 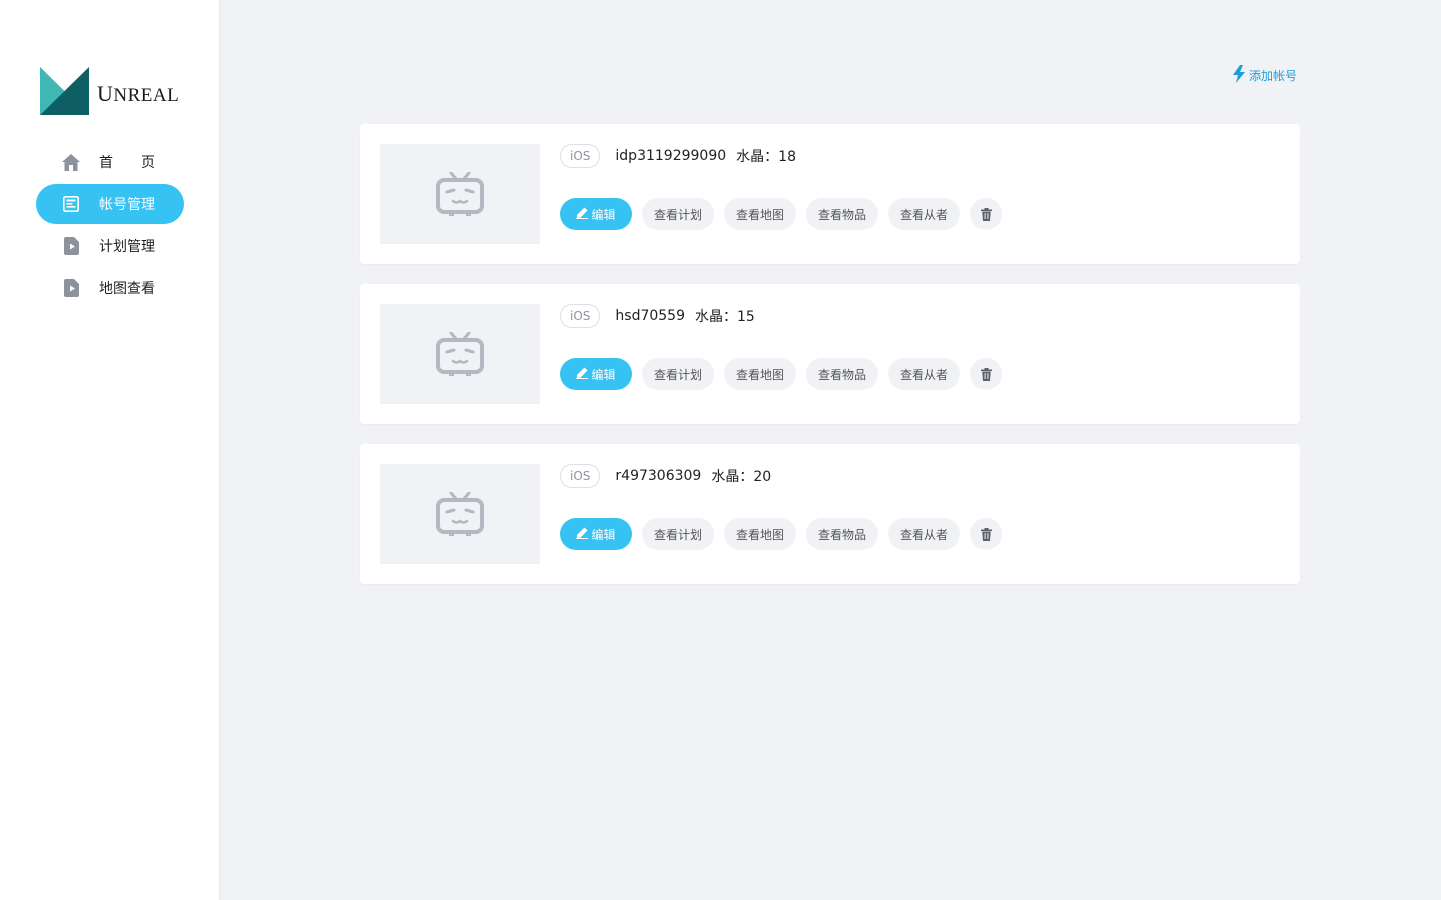 I want to click on sidebar-item-accounts: 帐号管理, so click(x=110, y=204).